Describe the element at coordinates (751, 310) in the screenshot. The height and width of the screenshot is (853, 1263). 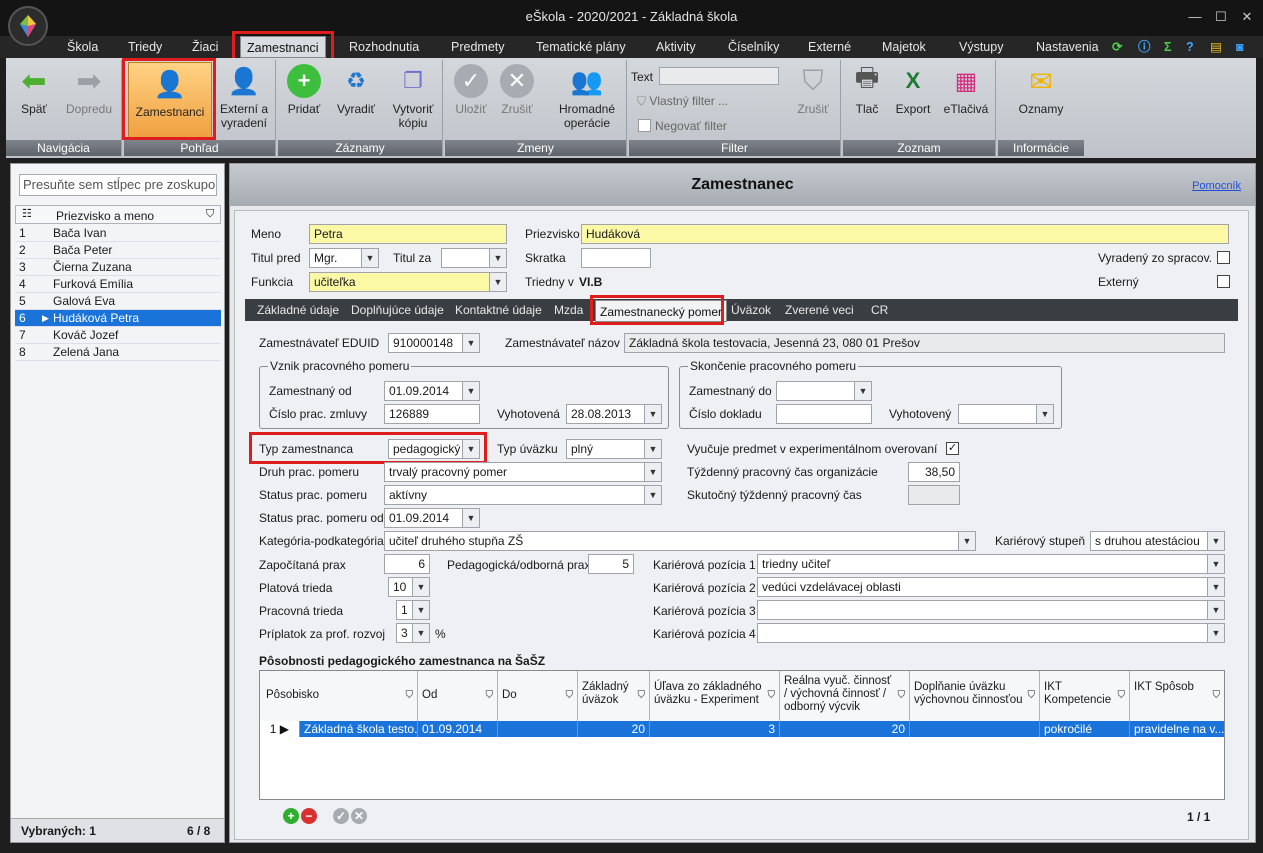
I see `tab-uvazok: Úväzok` at that location.